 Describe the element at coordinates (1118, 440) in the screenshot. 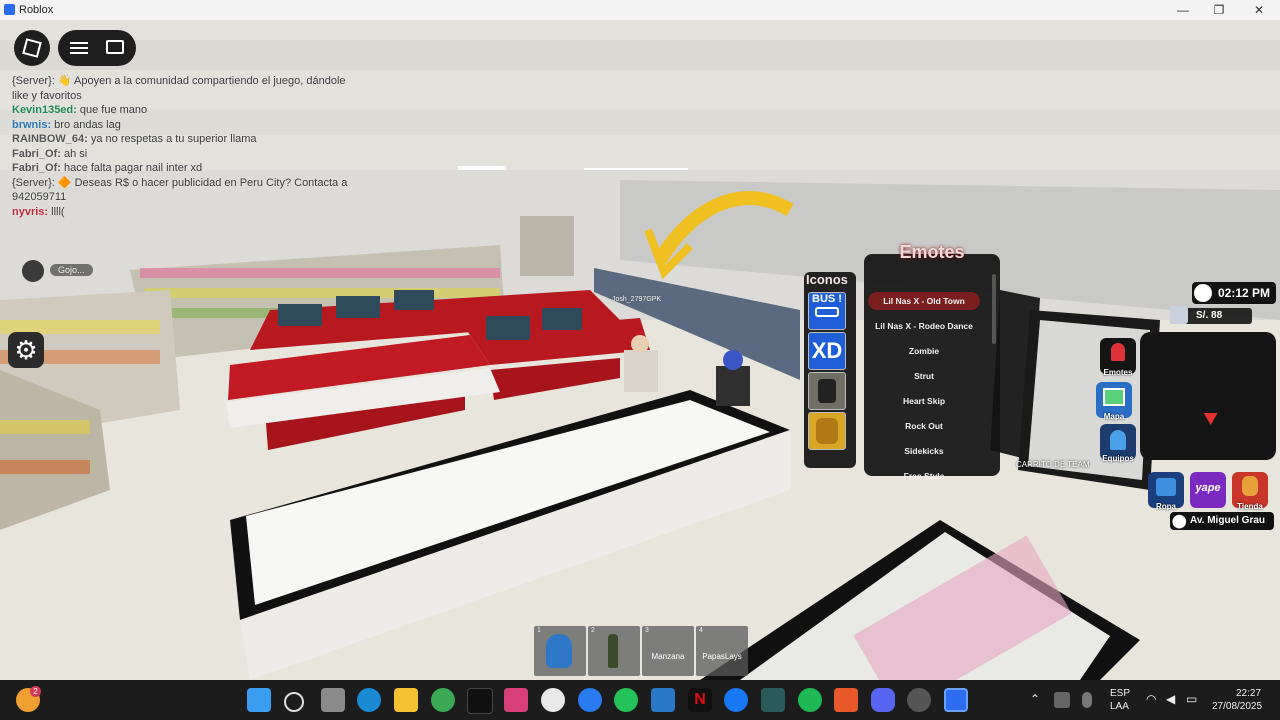

I see `person-icon` at that location.